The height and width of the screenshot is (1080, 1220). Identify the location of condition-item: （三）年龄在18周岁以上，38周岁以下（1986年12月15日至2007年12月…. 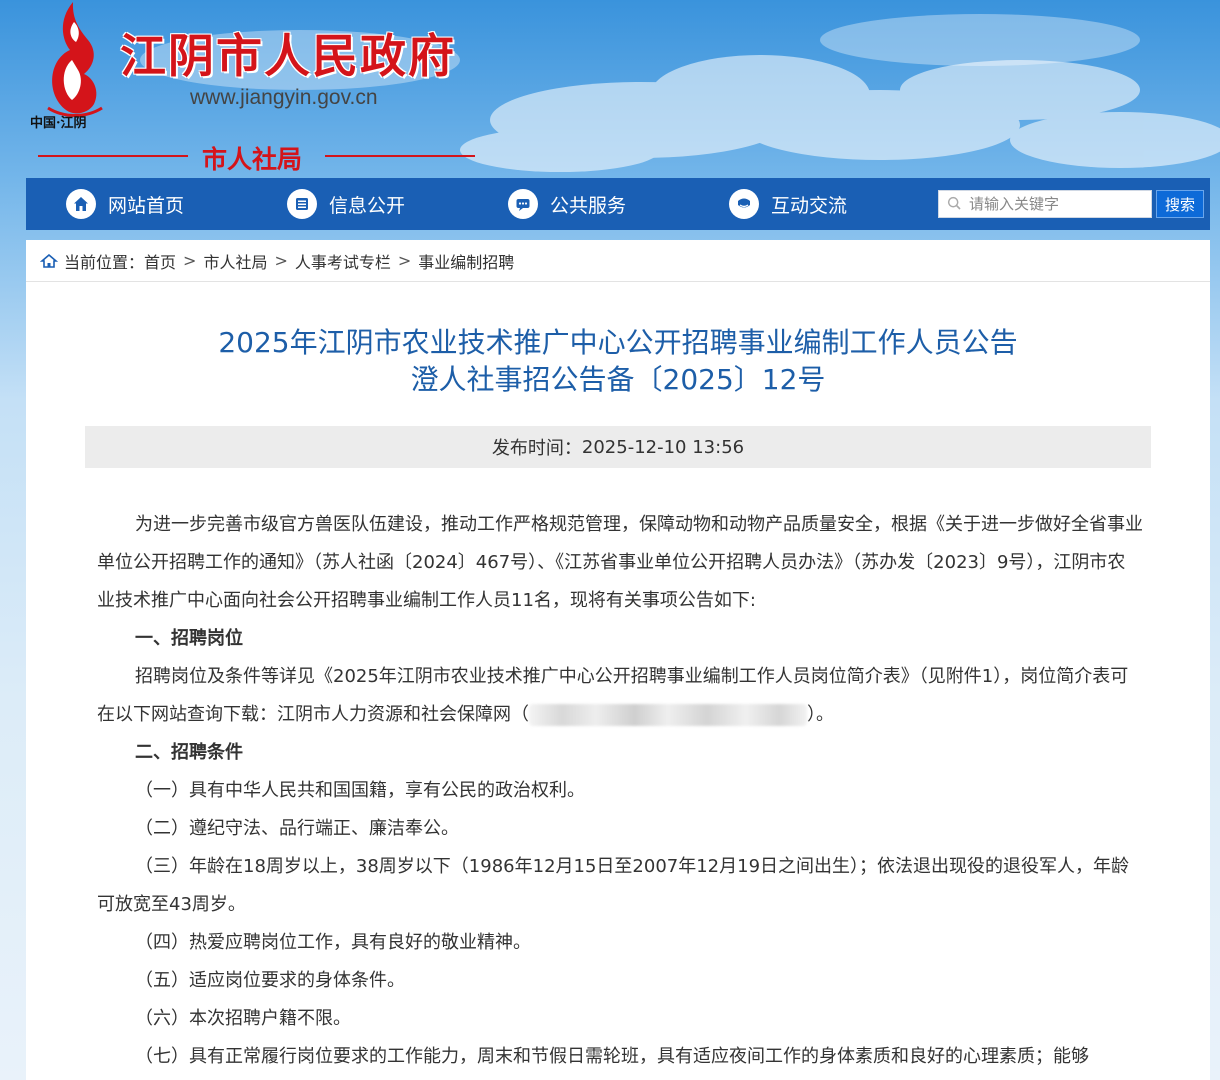
(613, 885).